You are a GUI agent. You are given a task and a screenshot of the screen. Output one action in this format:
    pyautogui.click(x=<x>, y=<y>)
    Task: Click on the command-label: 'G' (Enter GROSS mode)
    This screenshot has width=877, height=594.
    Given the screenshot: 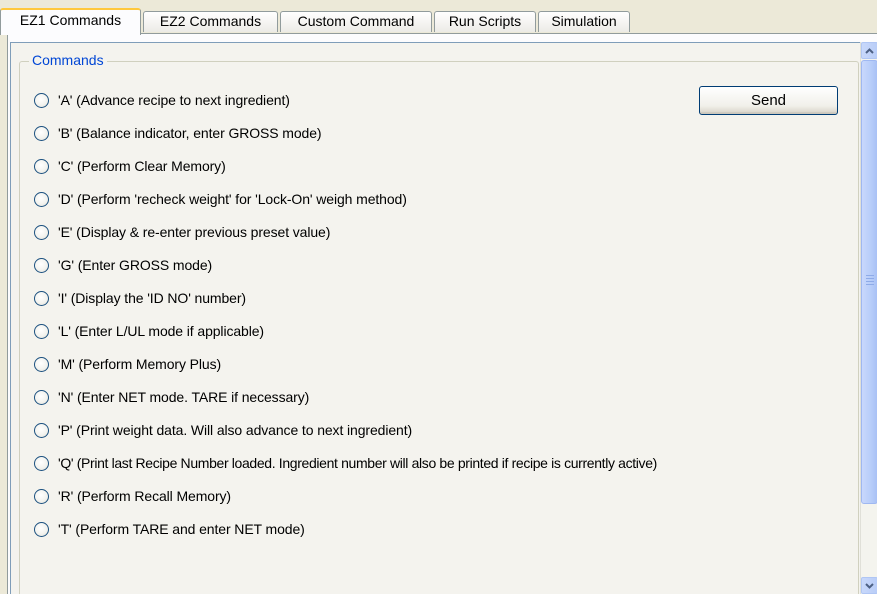 What is the action you would take?
    pyautogui.click(x=135, y=265)
    